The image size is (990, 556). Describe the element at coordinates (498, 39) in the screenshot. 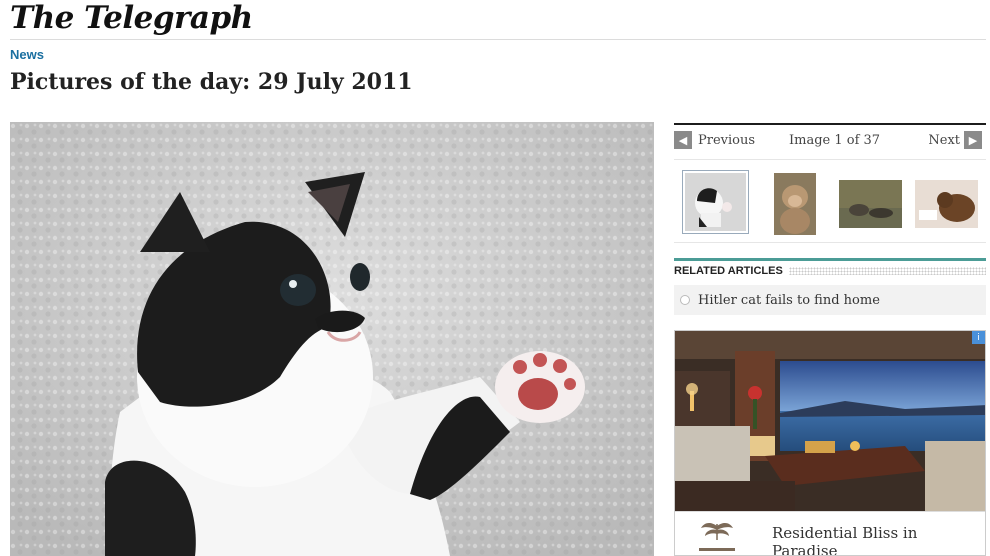

I see `header-divider` at that location.